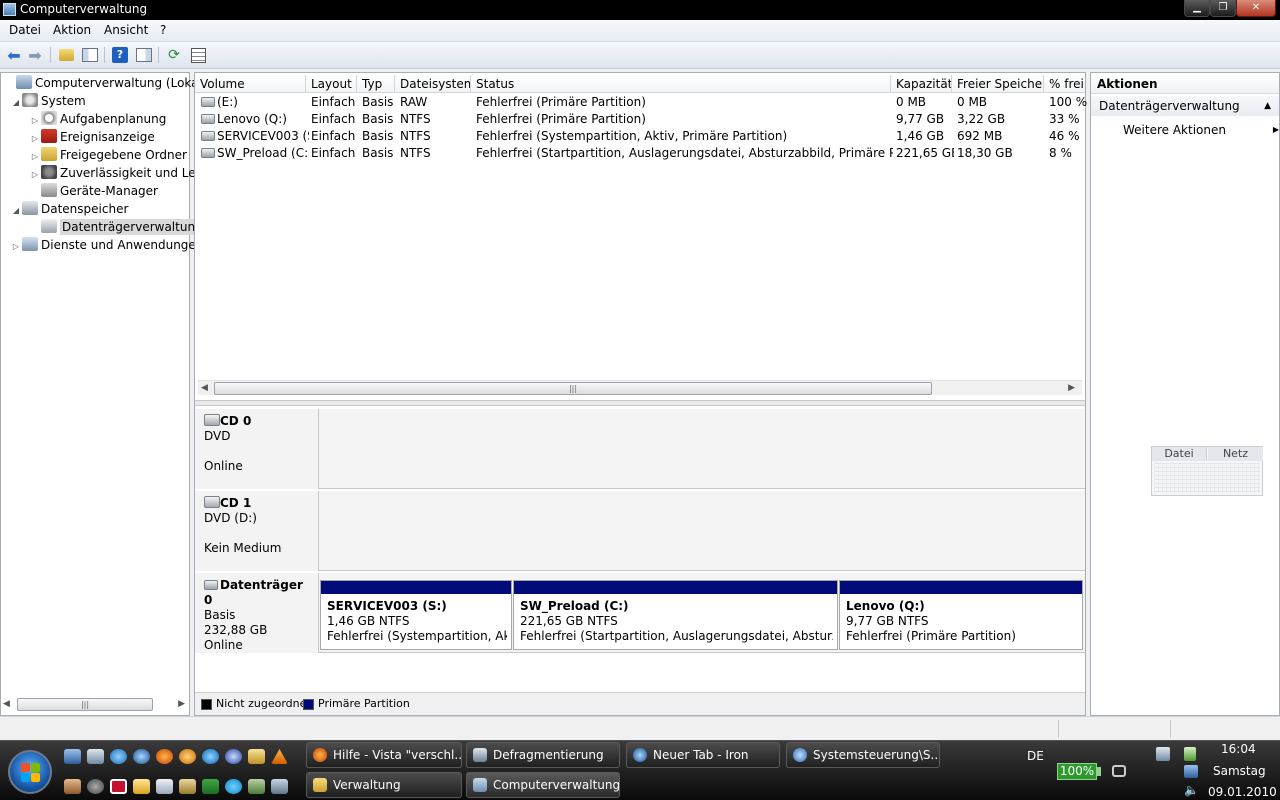 Image resolution: width=1280 pixels, height=800 pixels. I want to click on expand-arrow-icon: ▷, so click(16, 247).